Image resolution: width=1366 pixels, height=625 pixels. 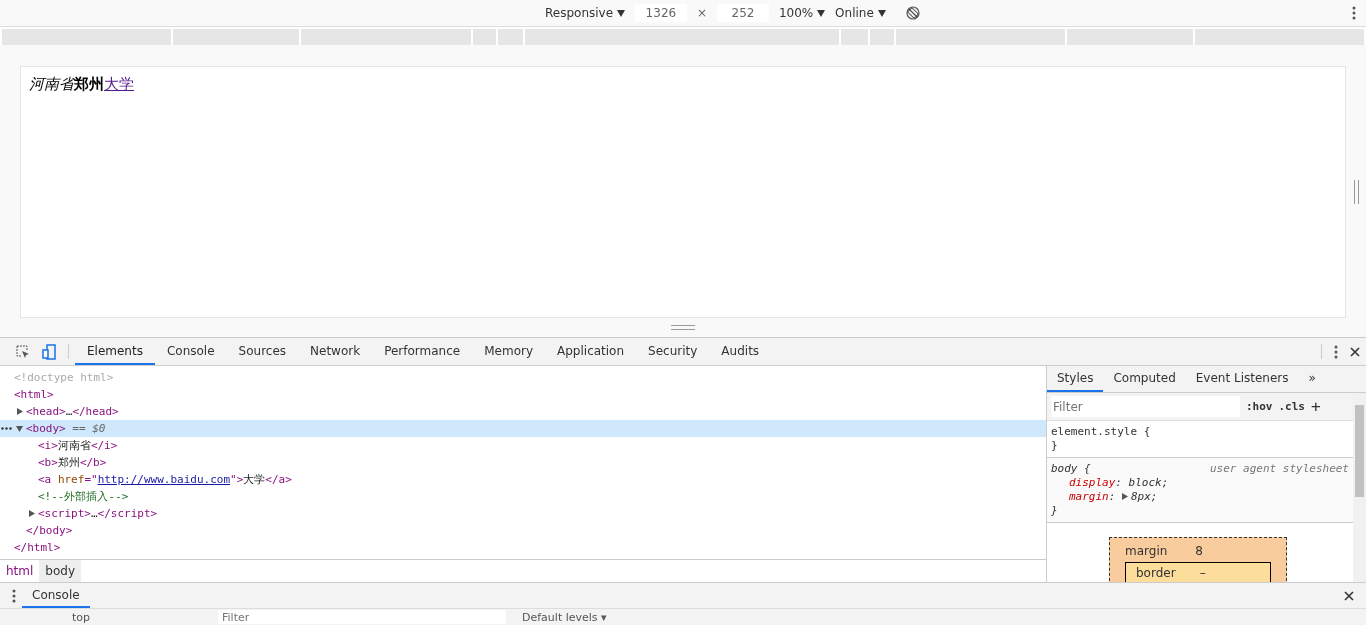 I want to click on devtools-tab: Console, so click(x=190, y=352).